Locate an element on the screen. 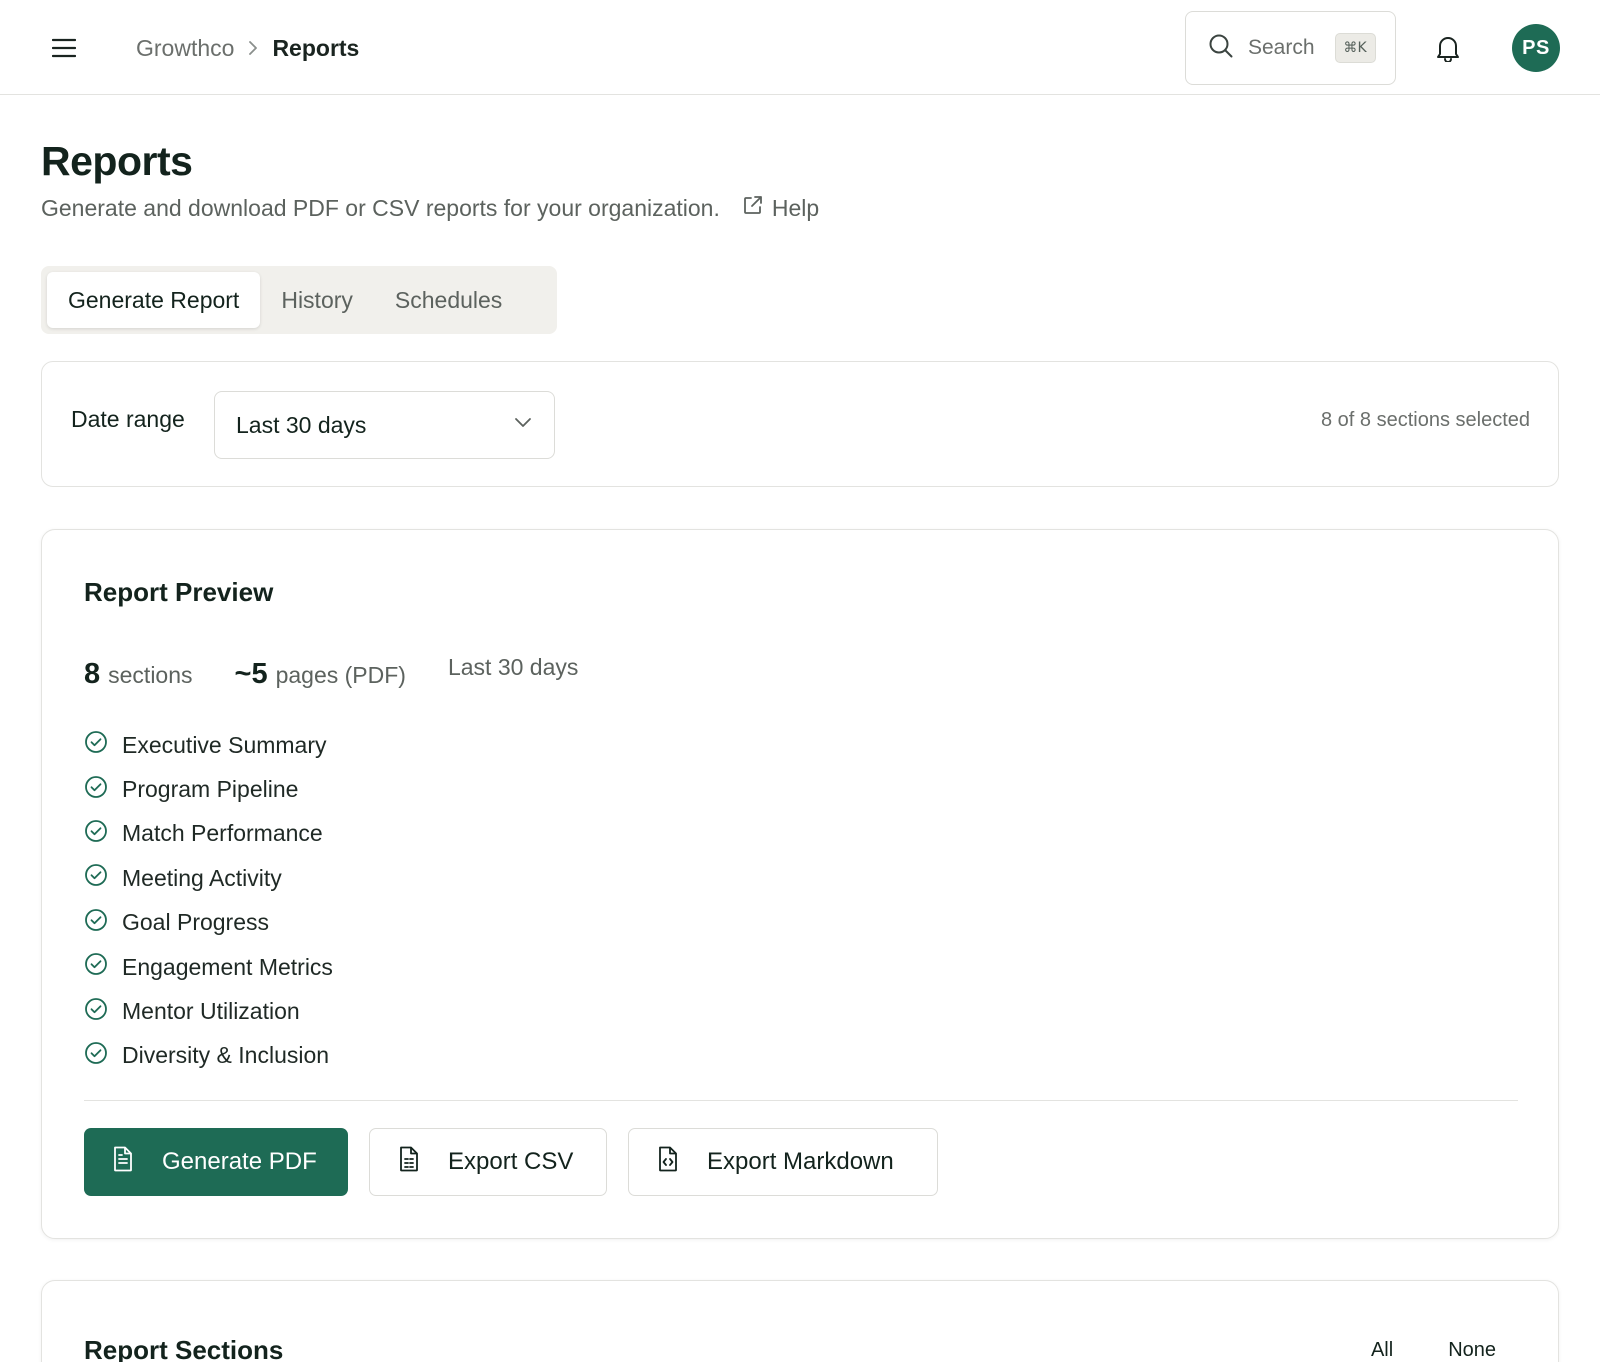 The image size is (1600, 1362). menu-icon is located at coordinates (64, 48).